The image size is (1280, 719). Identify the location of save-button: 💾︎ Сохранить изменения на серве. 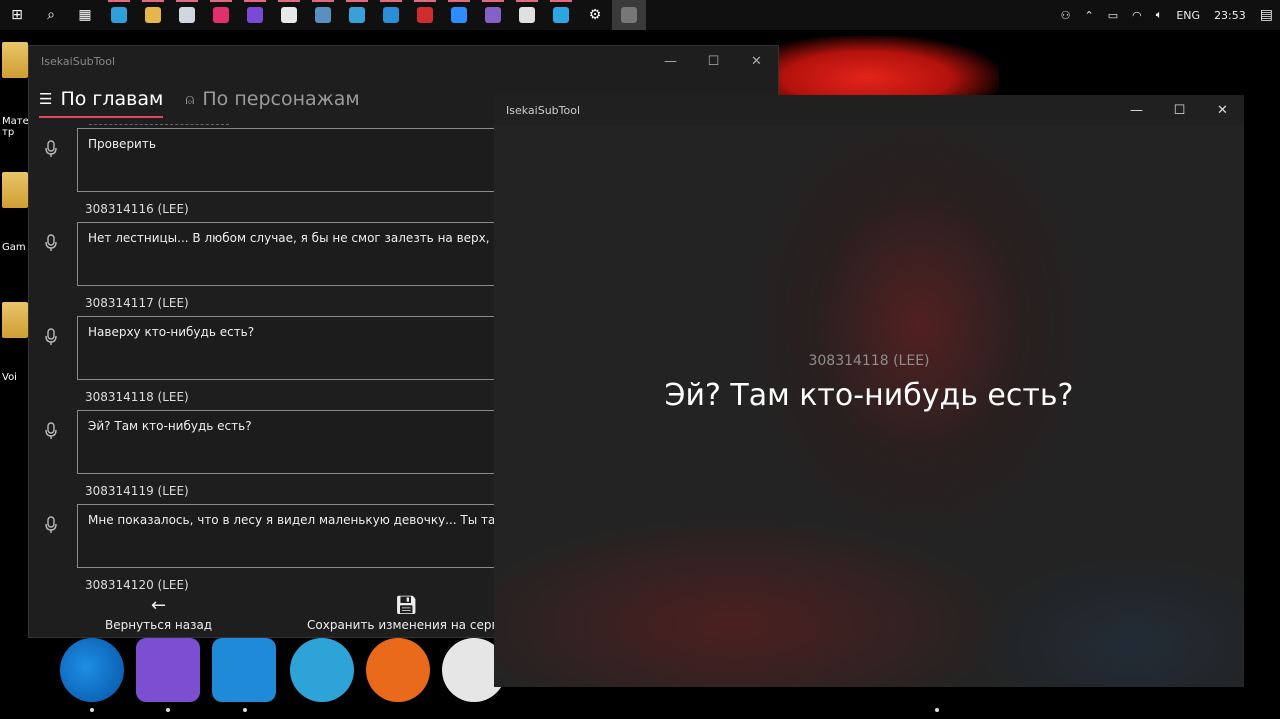
(406, 615).